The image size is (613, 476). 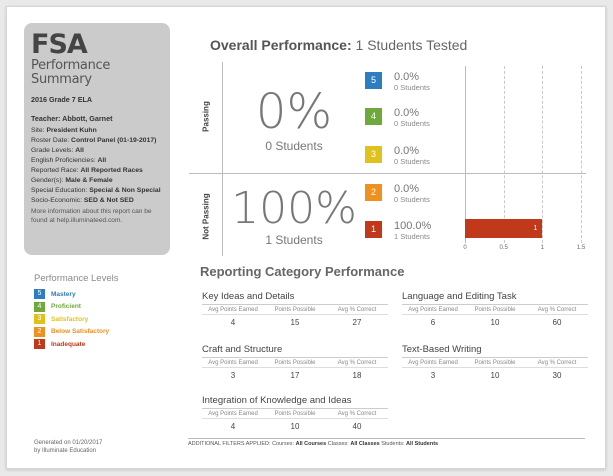 What do you see at coordinates (63, 294) in the screenshot?
I see `level-5-name: Mastery` at bounding box center [63, 294].